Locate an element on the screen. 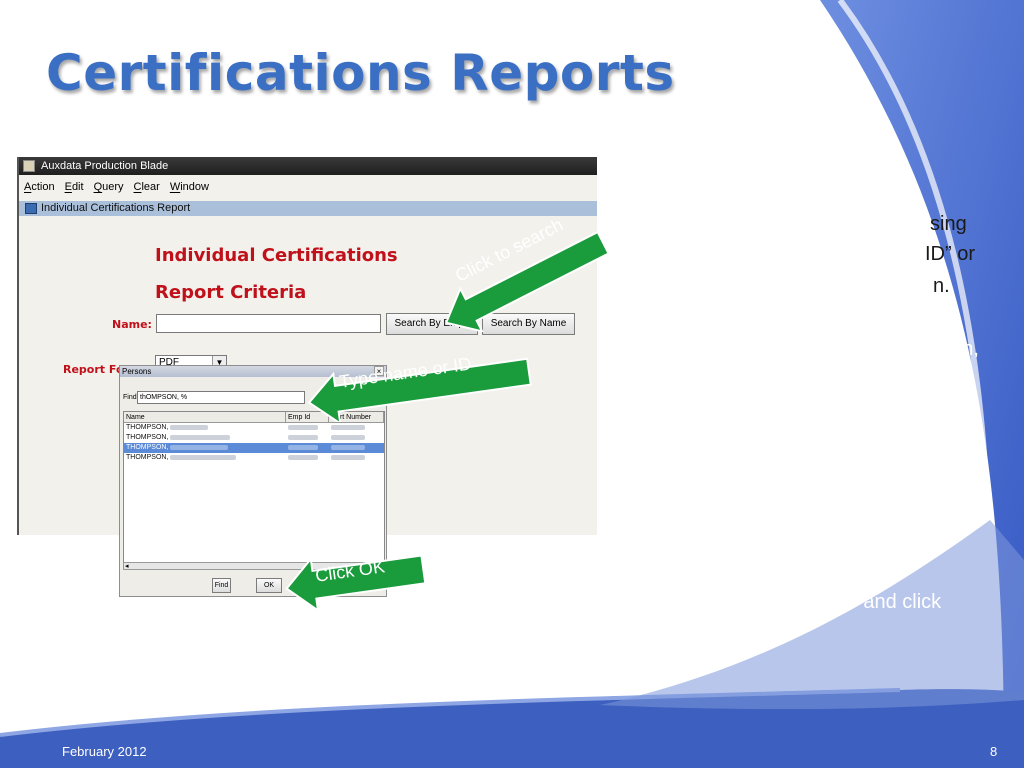 The width and height of the screenshot is (1024, 768). report-subheading: Report Criteria is located at coordinates (231, 292).